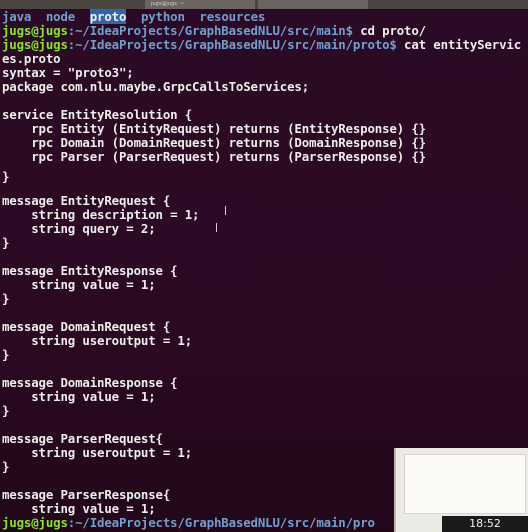 The image size is (528, 532). I want to click on output-line: string query = 2;, so click(79, 228).